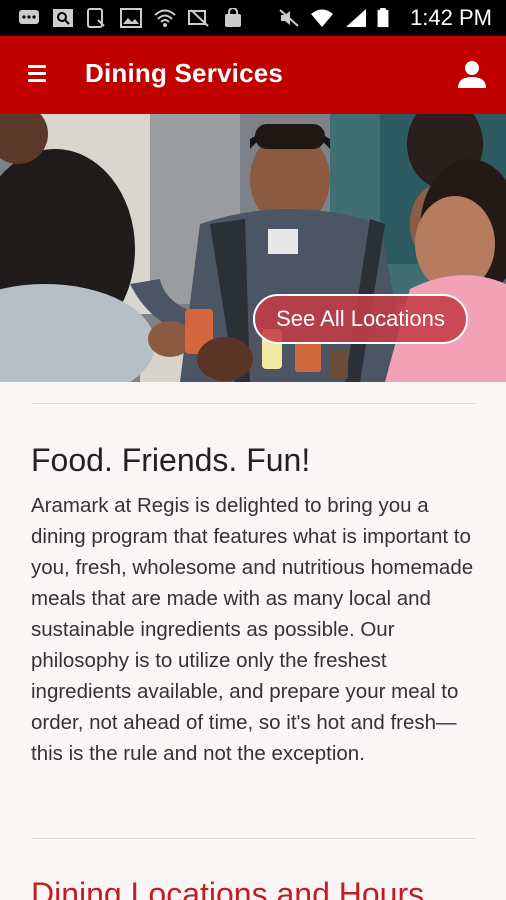 The width and height of the screenshot is (506, 900). Describe the element at coordinates (171, 460) in the screenshot. I see `intro-heading: Food. Friends. Fun!` at that location.